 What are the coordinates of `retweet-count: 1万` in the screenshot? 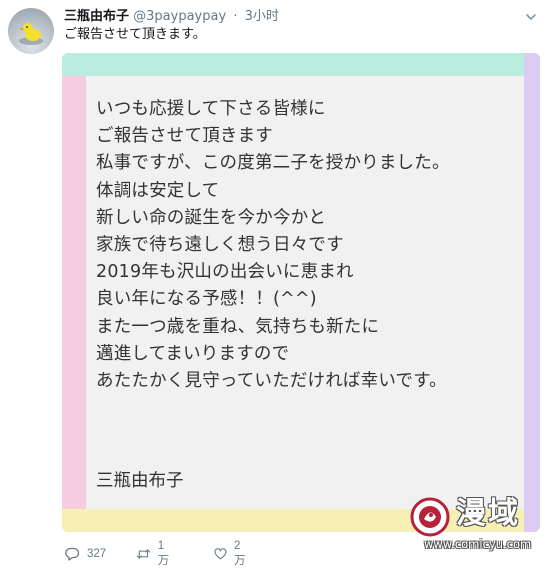 It's located at (163, 553).